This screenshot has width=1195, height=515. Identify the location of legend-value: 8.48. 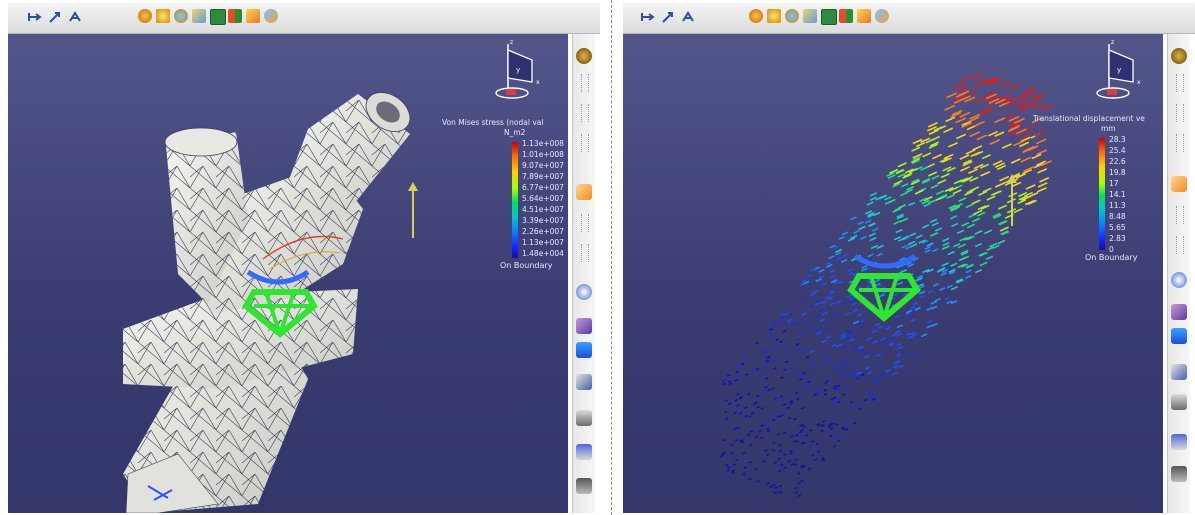
(1117, 216).